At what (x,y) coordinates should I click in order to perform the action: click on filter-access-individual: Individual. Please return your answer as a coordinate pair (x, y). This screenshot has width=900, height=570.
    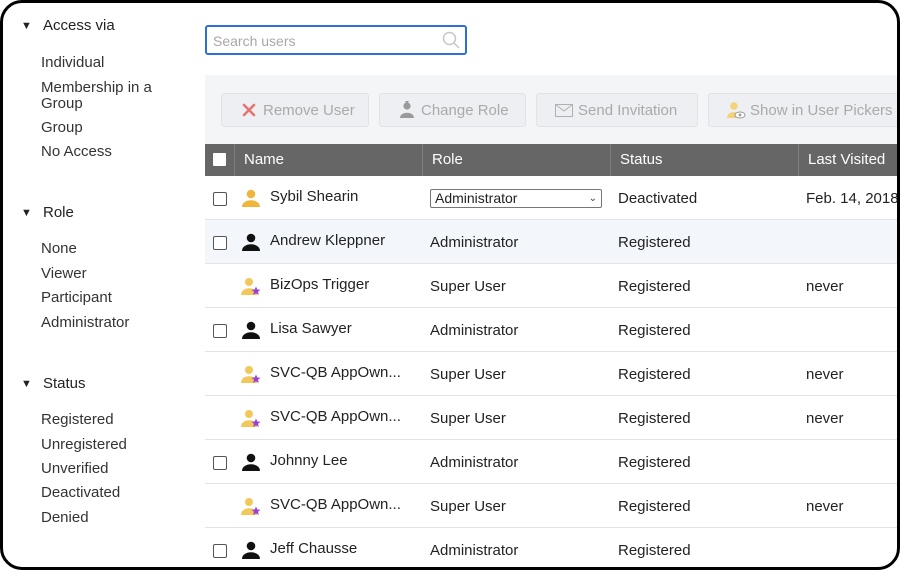
    Looking at the image, I should click on (72, 63).